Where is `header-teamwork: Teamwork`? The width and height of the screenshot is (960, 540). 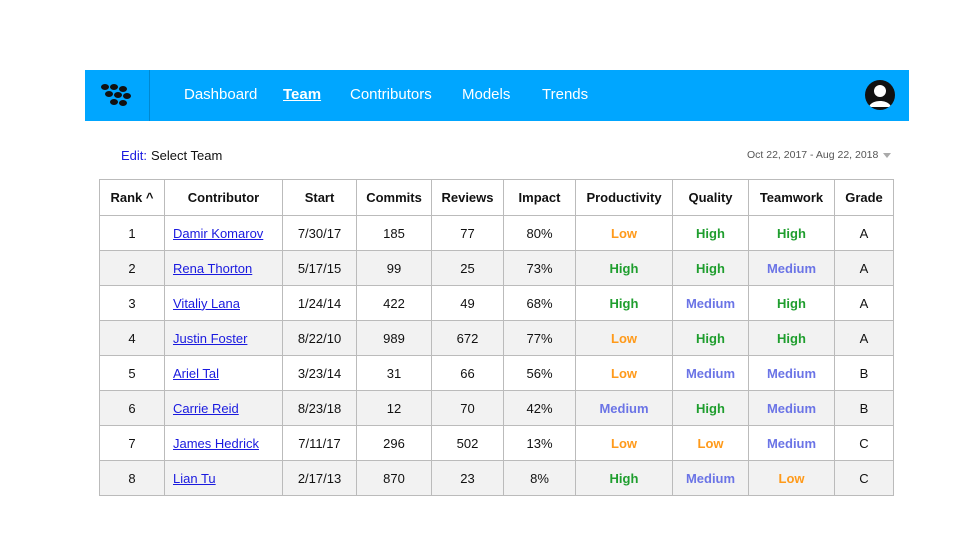 header-teamwork: Teamwork is located at coordinates (791, 197).